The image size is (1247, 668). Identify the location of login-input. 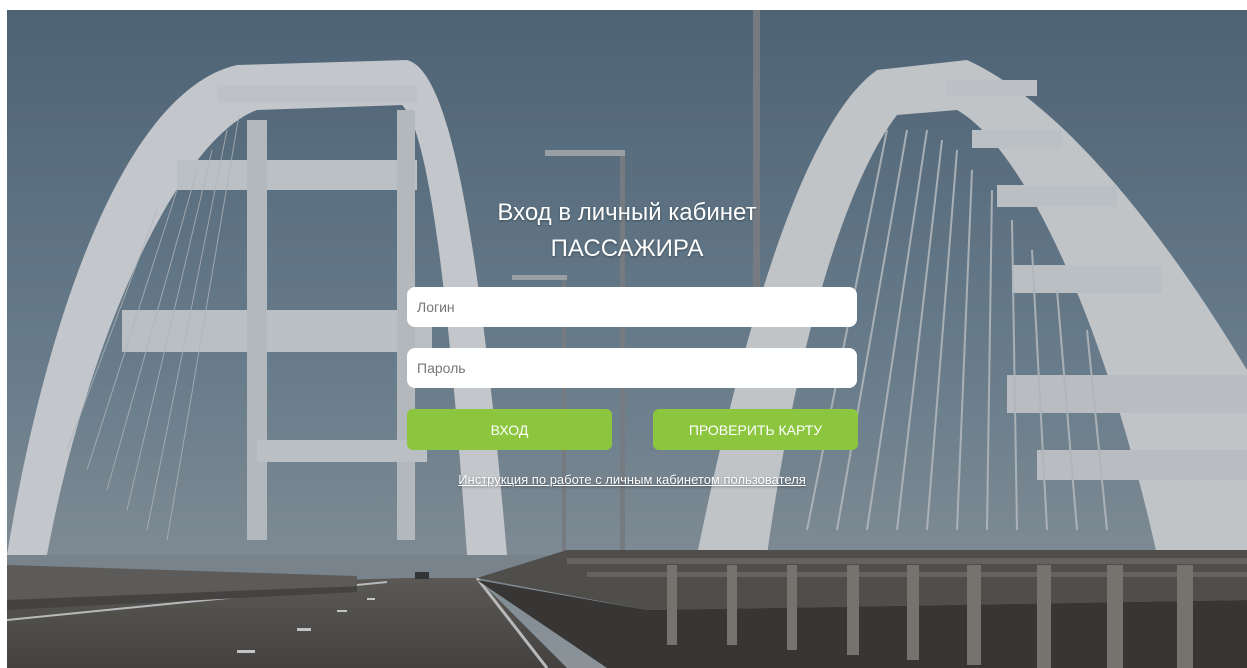
(632, 307).